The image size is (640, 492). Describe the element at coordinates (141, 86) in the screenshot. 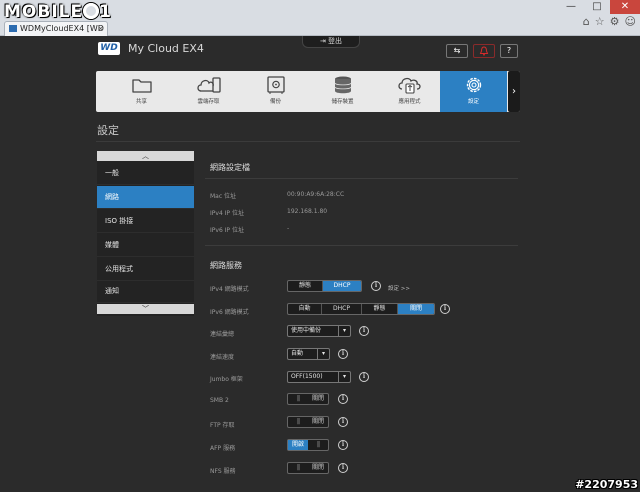

I see `folder-icon` at that location.